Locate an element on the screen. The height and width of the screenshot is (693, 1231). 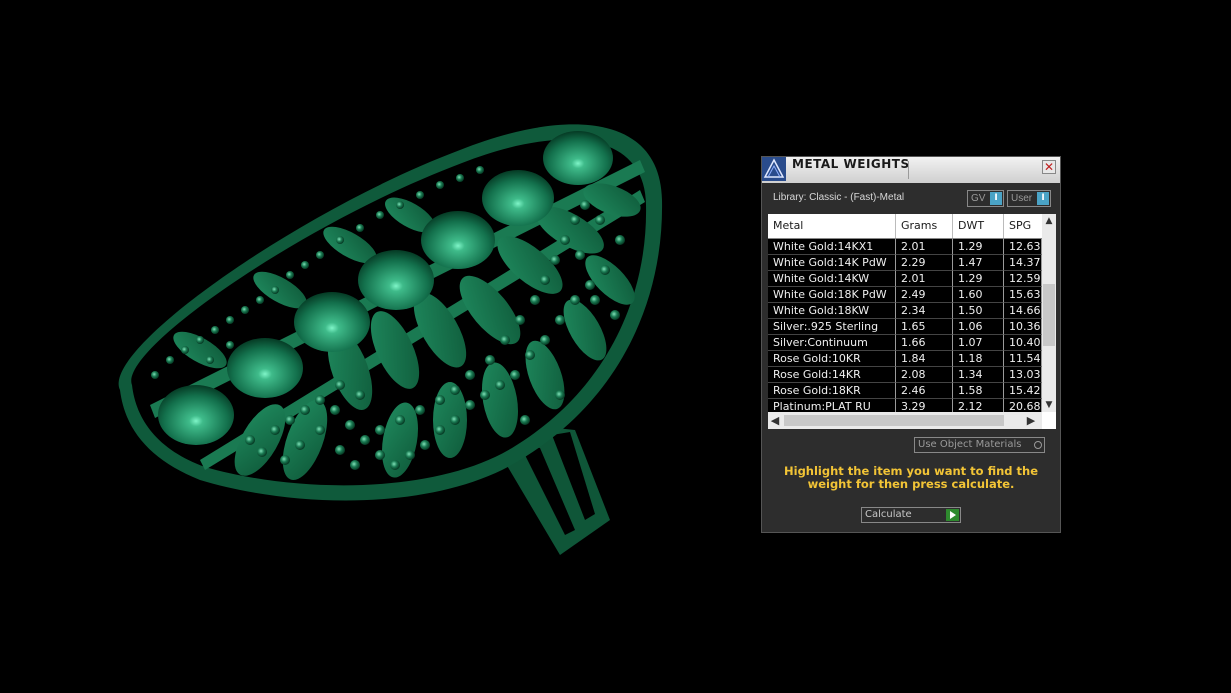
table-row: White Gold:14KW 2.01 1.29 12.59 is located at coordinates (905, 279).